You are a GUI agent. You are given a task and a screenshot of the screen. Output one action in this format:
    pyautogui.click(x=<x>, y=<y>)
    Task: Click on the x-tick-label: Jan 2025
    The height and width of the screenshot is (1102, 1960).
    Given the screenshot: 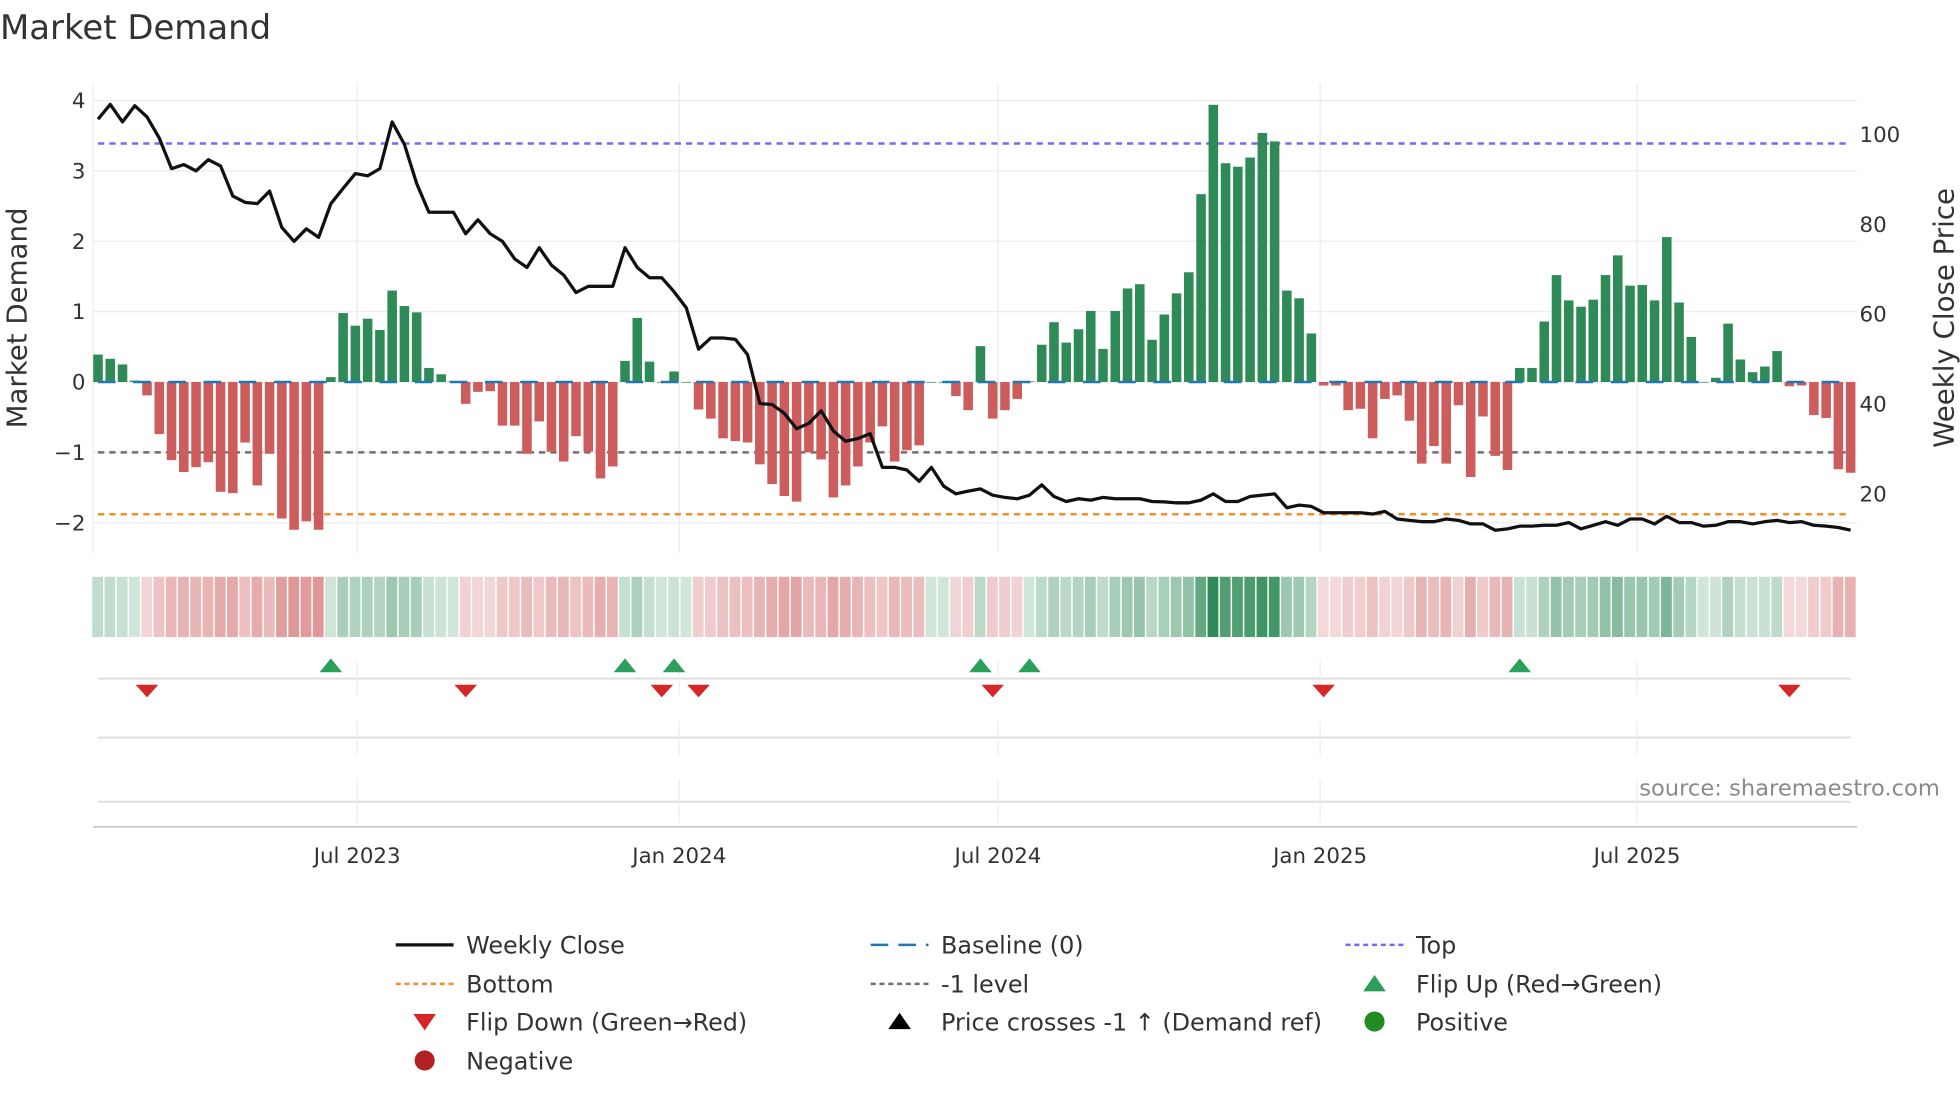 What is the action you would take?
    pyautogui.click(x=1319, y=856)
    